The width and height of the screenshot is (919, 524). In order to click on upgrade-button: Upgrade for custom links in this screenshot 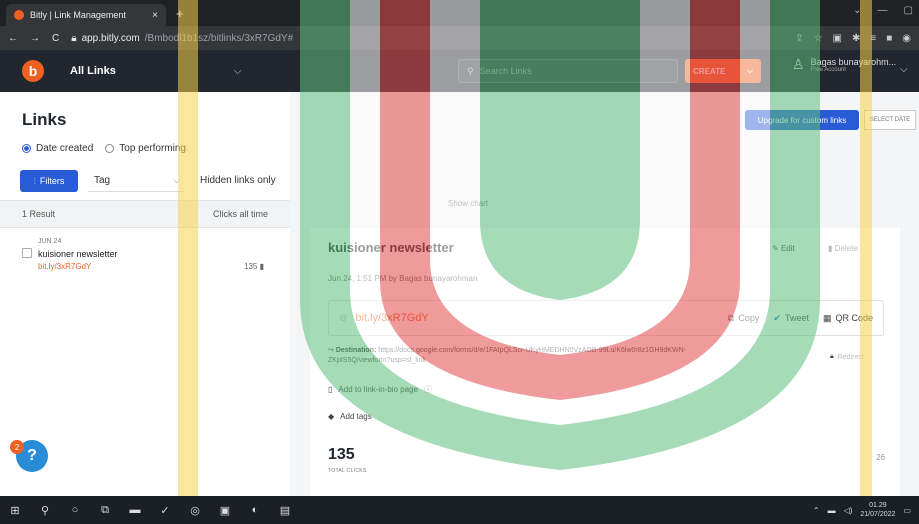, I will do `click(802, 120)`.